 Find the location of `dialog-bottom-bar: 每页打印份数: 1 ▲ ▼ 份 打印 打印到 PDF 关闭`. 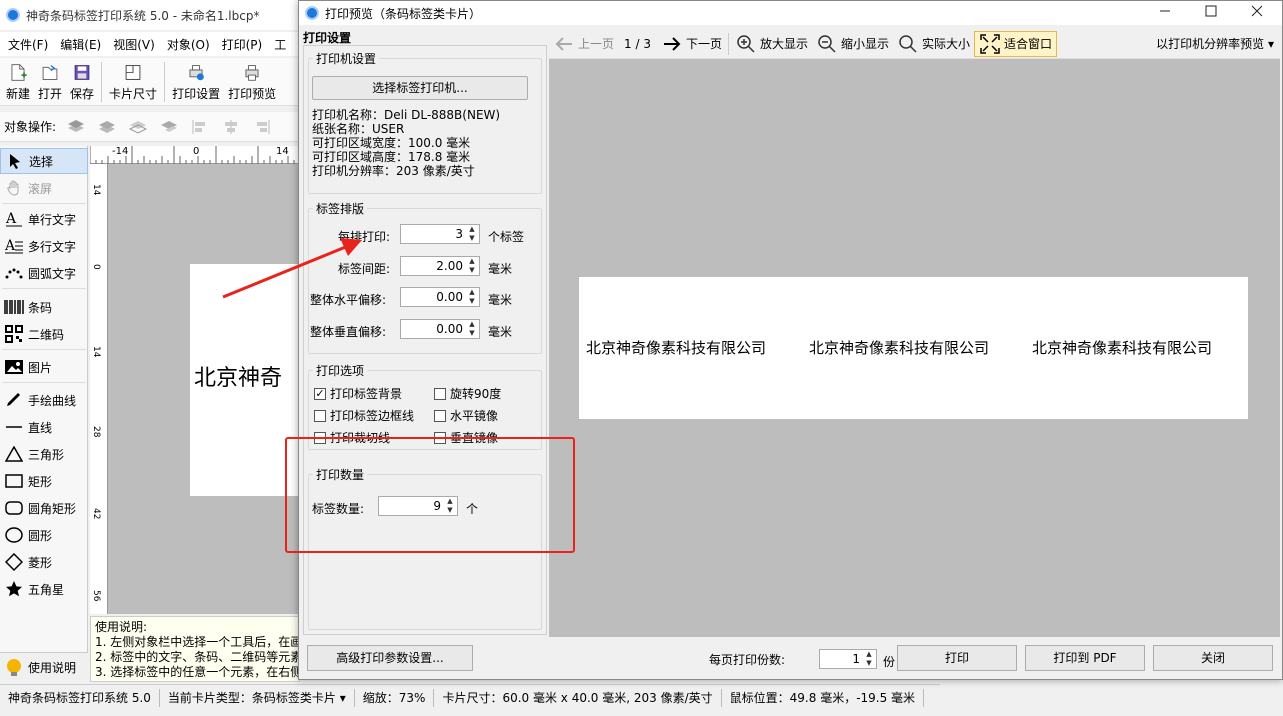

dialog-bottom-bar: 每页打印份数: 1 ▲ ▼ 份 打印 打印到 PDF 关闭 is located at coordinates (914, 659).